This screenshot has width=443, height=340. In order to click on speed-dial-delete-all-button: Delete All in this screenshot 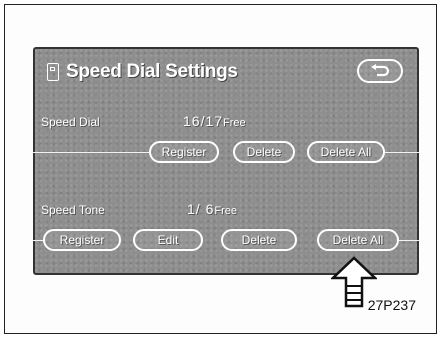, I will do `click(346, 152)`.